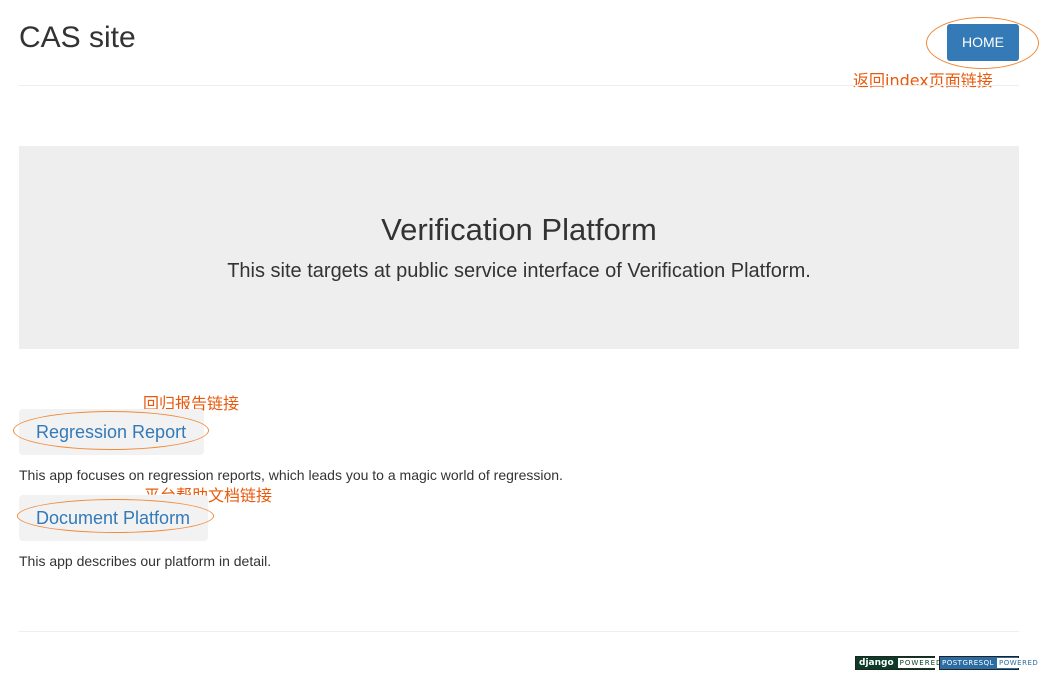  What do you see at coordinates (111, 432) in the screenshot?
I see `regression-report-link: Regression Report` at bounding box center [111, 432].